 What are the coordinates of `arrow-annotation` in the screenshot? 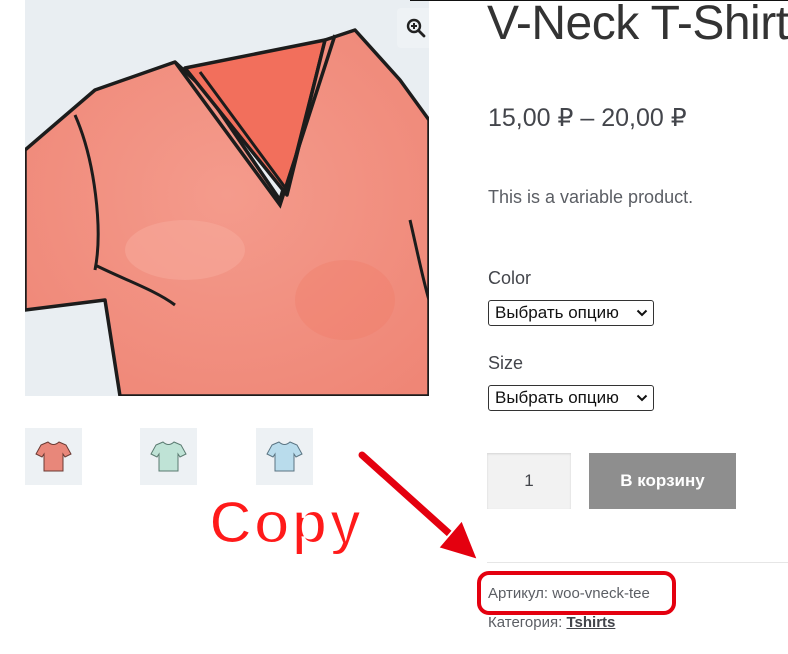 It's located at (418, 505).